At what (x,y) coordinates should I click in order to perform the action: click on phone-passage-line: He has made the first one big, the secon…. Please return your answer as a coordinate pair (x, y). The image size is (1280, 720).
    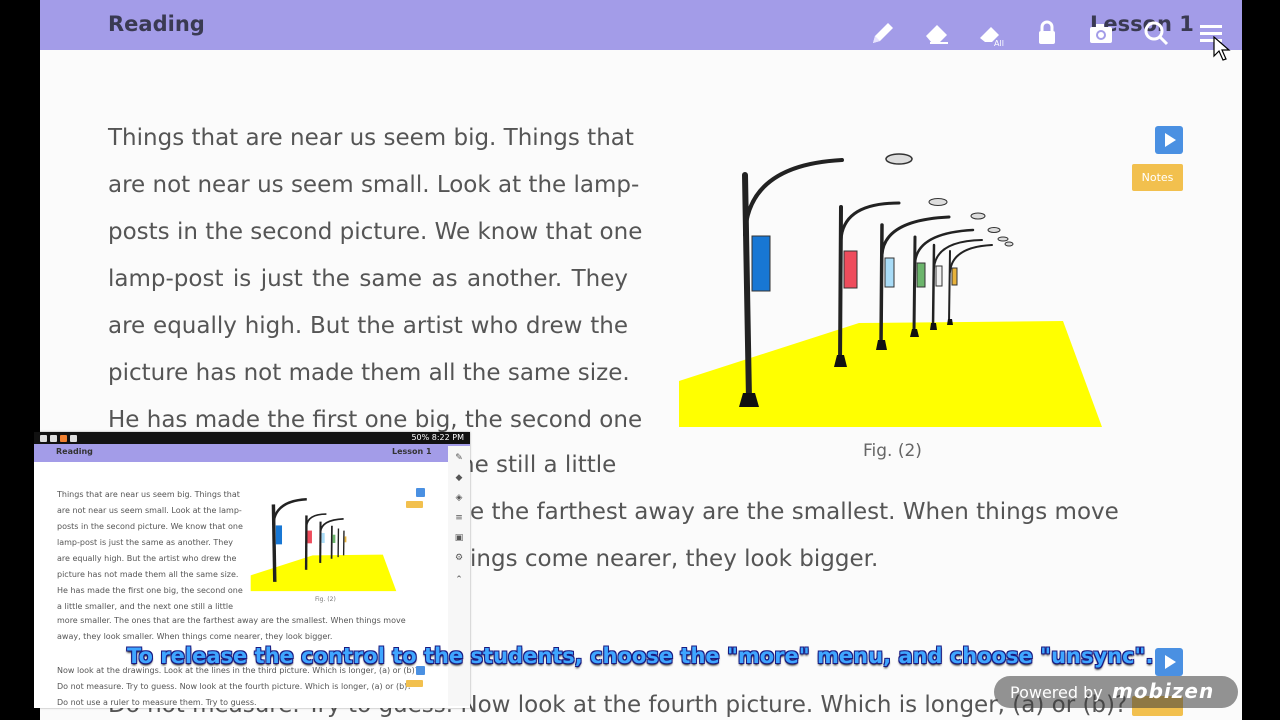
    Looking at the image, I should click on (150, 590).